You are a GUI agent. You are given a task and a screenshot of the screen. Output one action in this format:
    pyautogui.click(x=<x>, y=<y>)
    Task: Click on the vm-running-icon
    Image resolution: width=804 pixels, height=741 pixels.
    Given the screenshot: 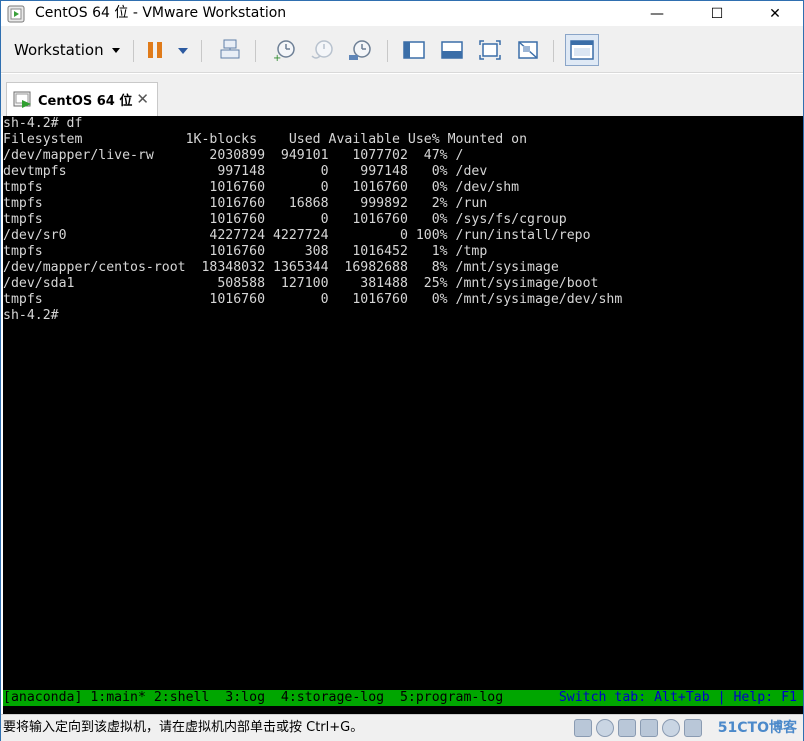 What is the action you would take?
    pyautogui.click(x=22, y=99)
    